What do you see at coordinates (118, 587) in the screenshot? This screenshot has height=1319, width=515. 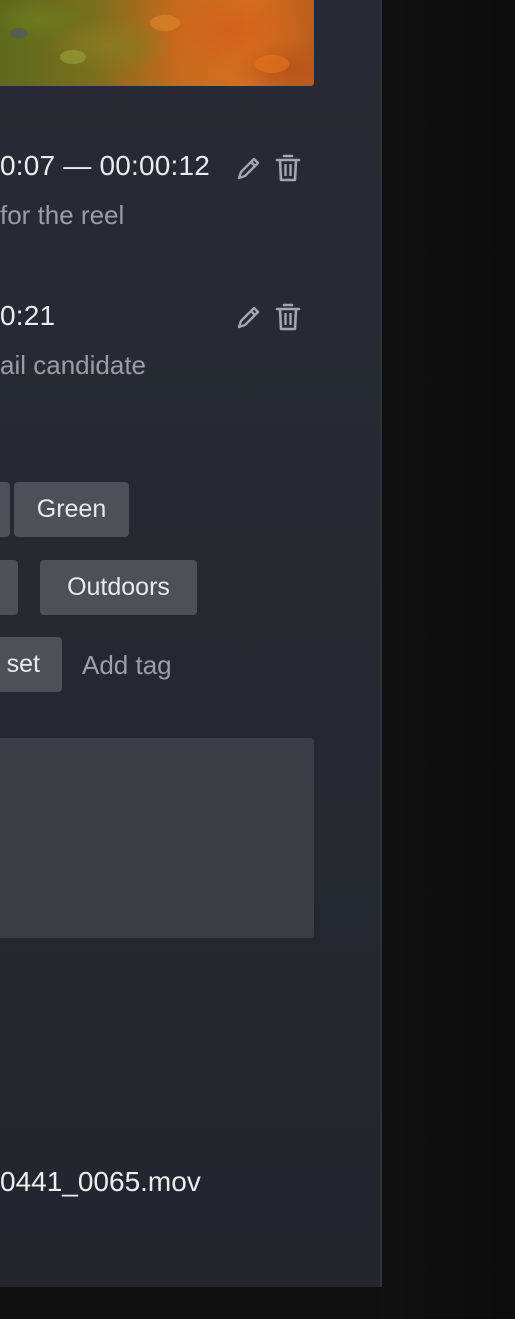 I see `tag-chip: Outdoors` at bounding box center [118, 587].